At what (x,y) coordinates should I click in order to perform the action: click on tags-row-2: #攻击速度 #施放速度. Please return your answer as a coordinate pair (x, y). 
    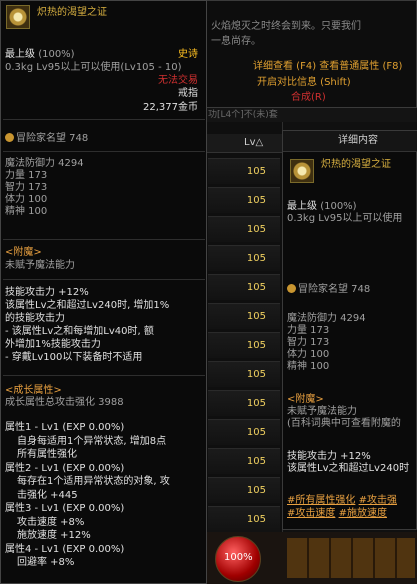
    Looking at the image, I should click on (337, 514).